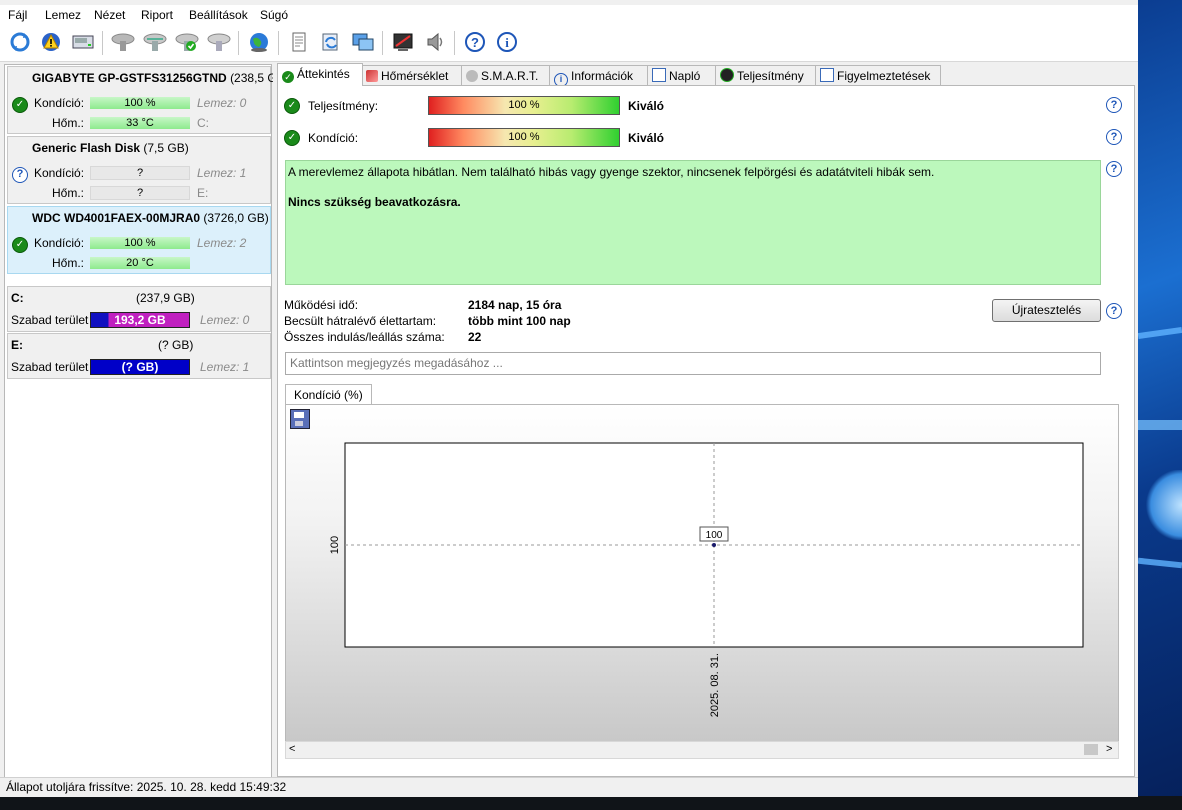 The height and width of the screenshot is (810, 1182). I want to click on start-stop-value: 22, so click(475, 337).